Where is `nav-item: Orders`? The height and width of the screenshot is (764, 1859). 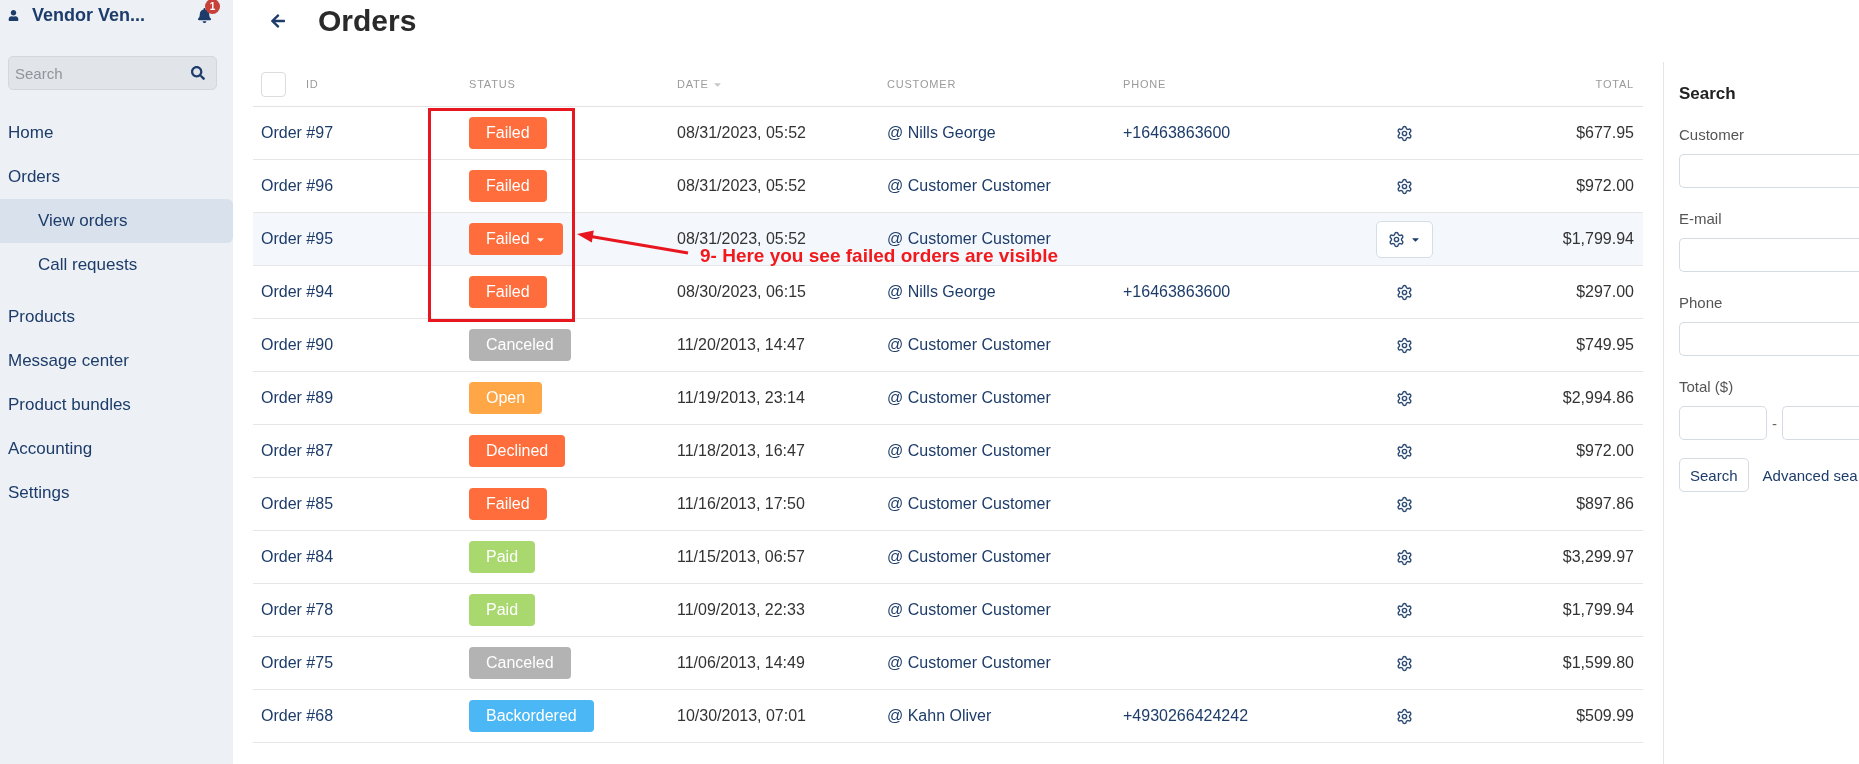
nav-item: Orders is located at coordinates (116, 177).